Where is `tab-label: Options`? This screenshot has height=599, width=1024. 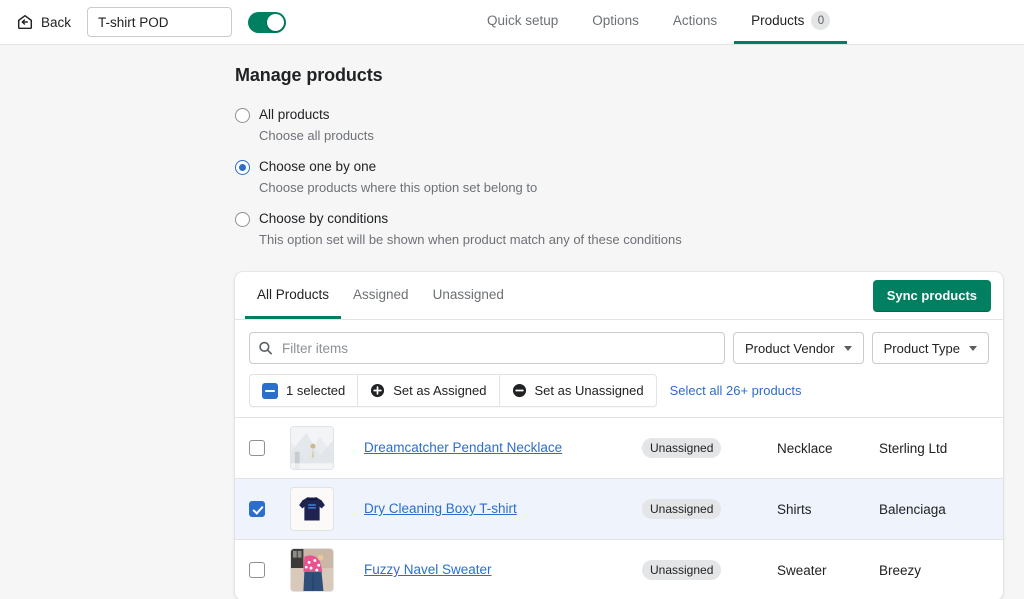 tab-label: Options is located at coordinates (615, 20).